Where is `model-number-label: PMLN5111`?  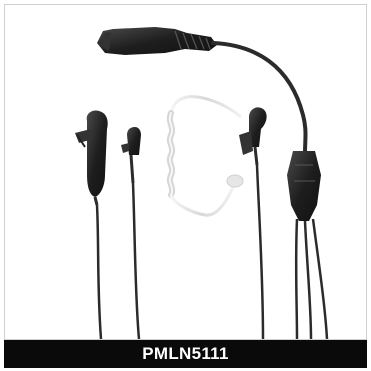 model-number-label: PMLN5111 is located at coordinates (185, 353).